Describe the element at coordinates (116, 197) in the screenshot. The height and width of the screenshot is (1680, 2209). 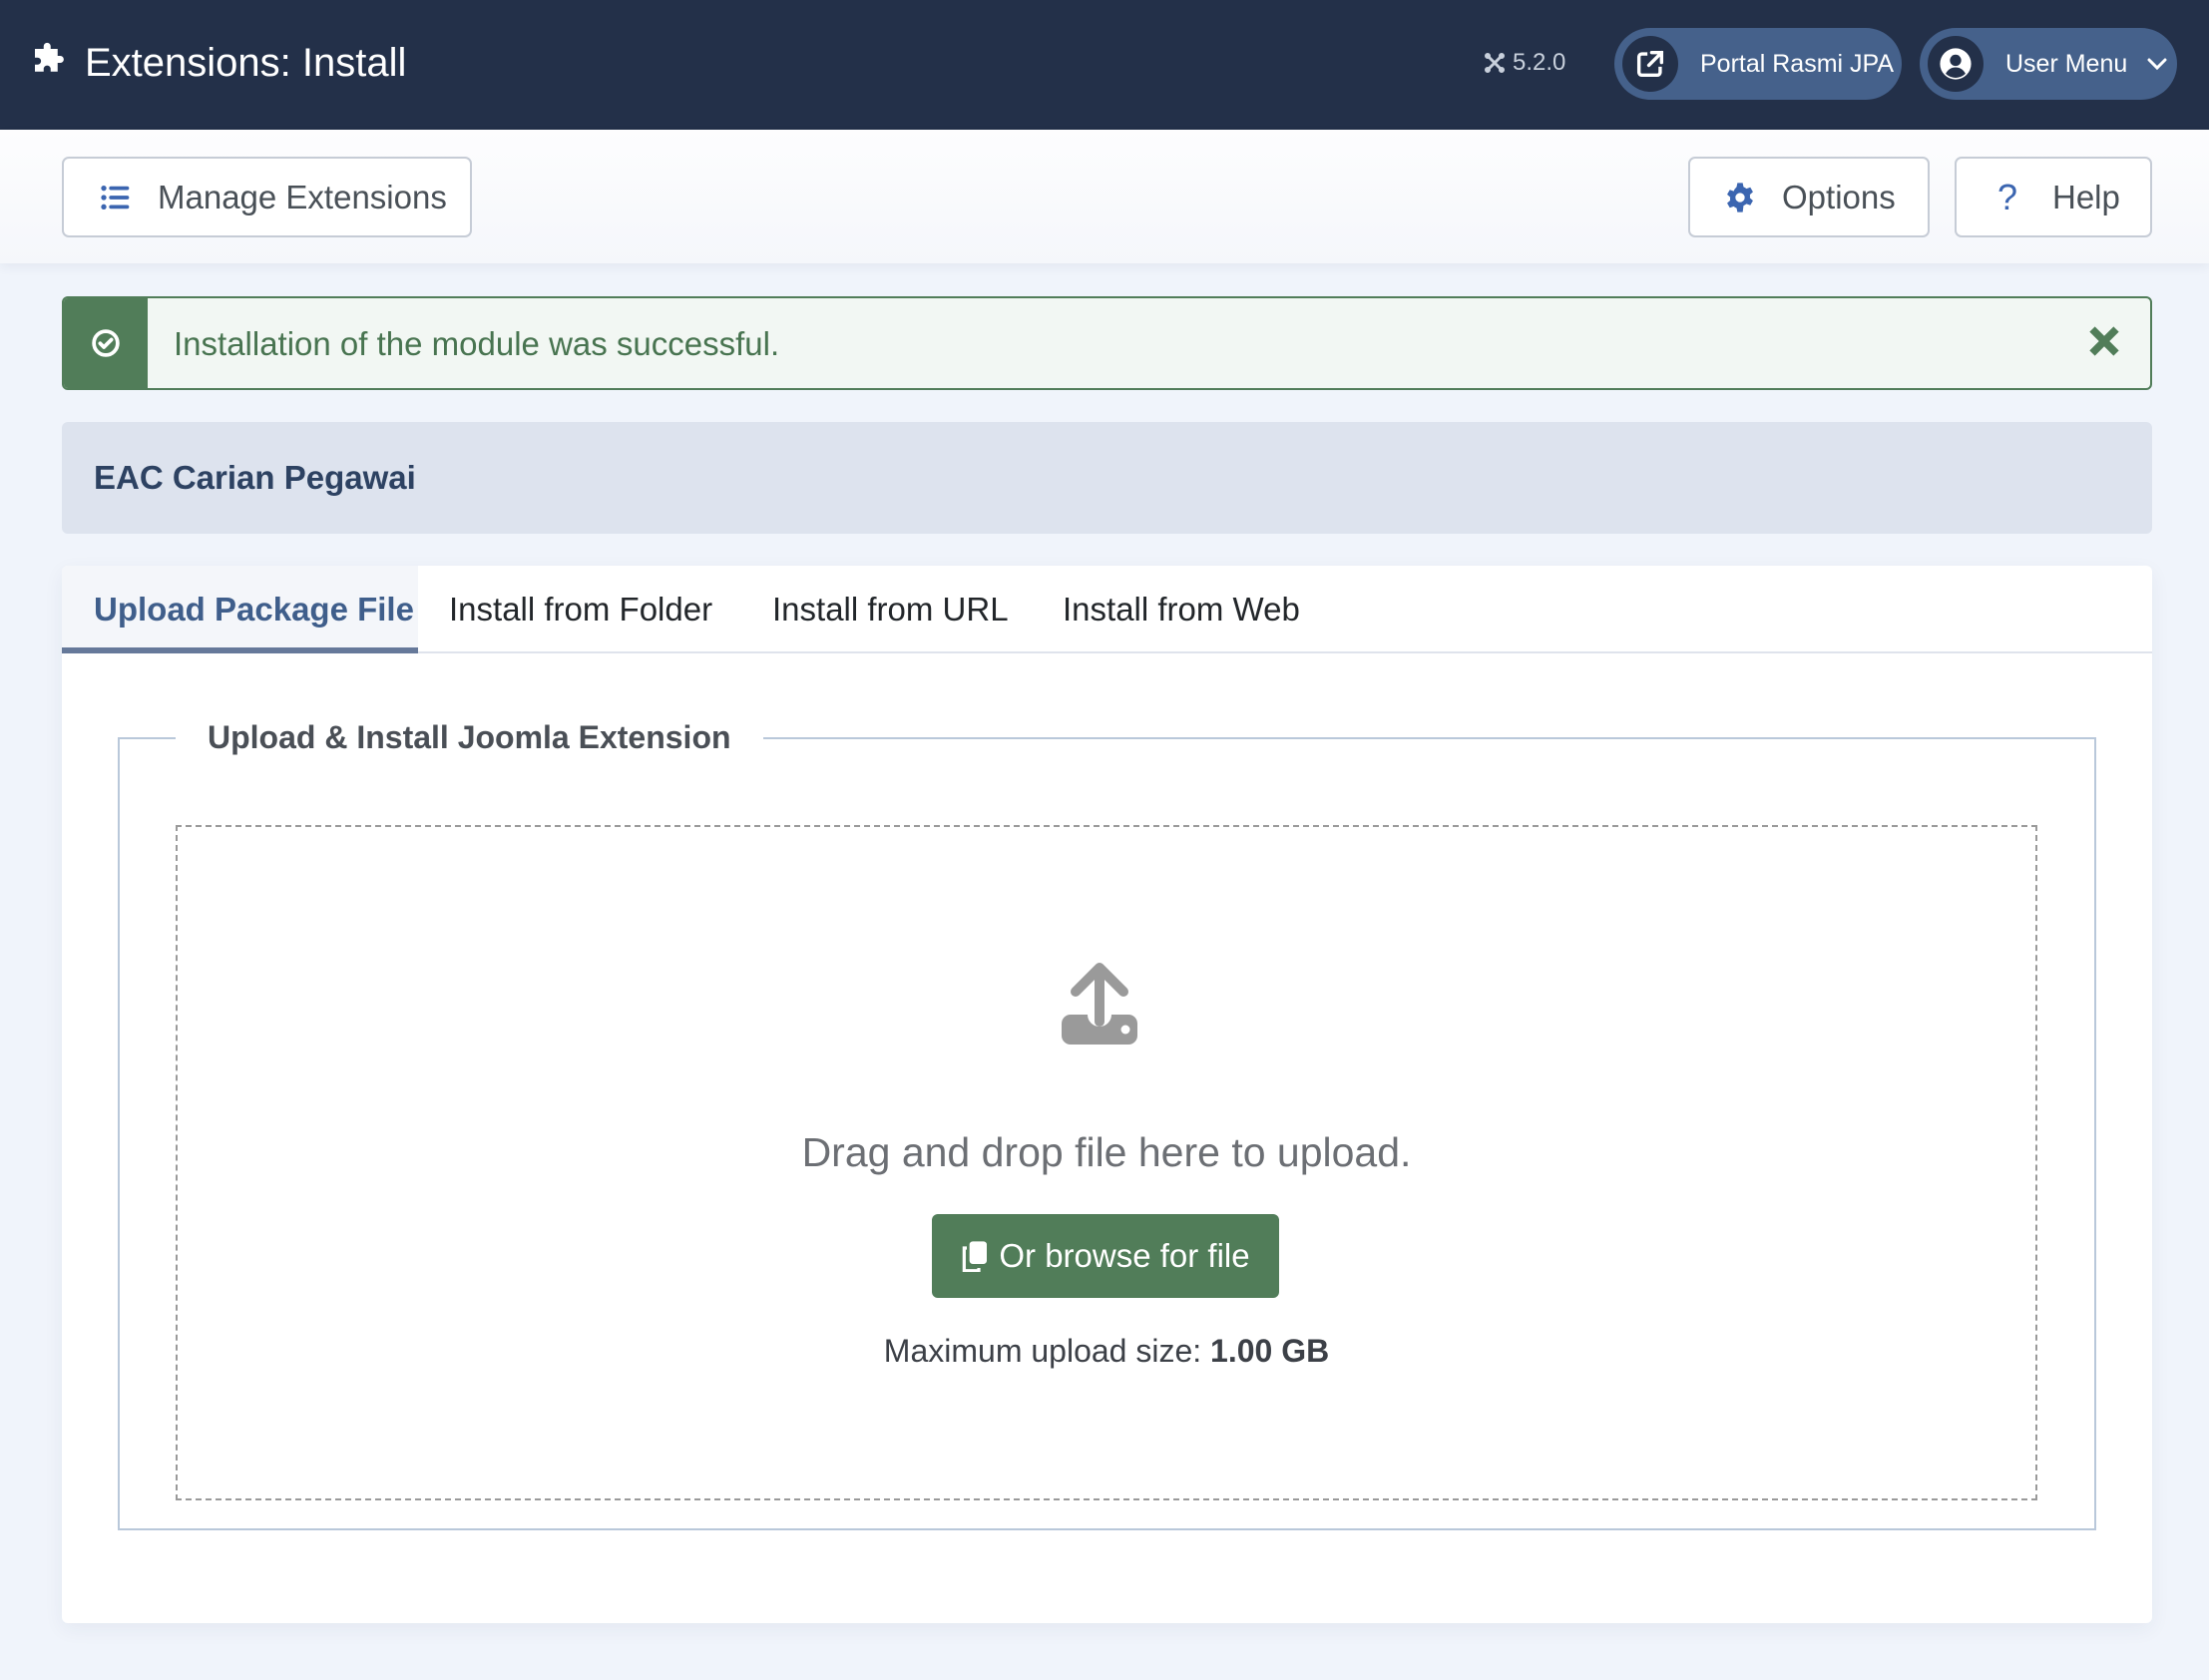
I see `list-icon` at that location.